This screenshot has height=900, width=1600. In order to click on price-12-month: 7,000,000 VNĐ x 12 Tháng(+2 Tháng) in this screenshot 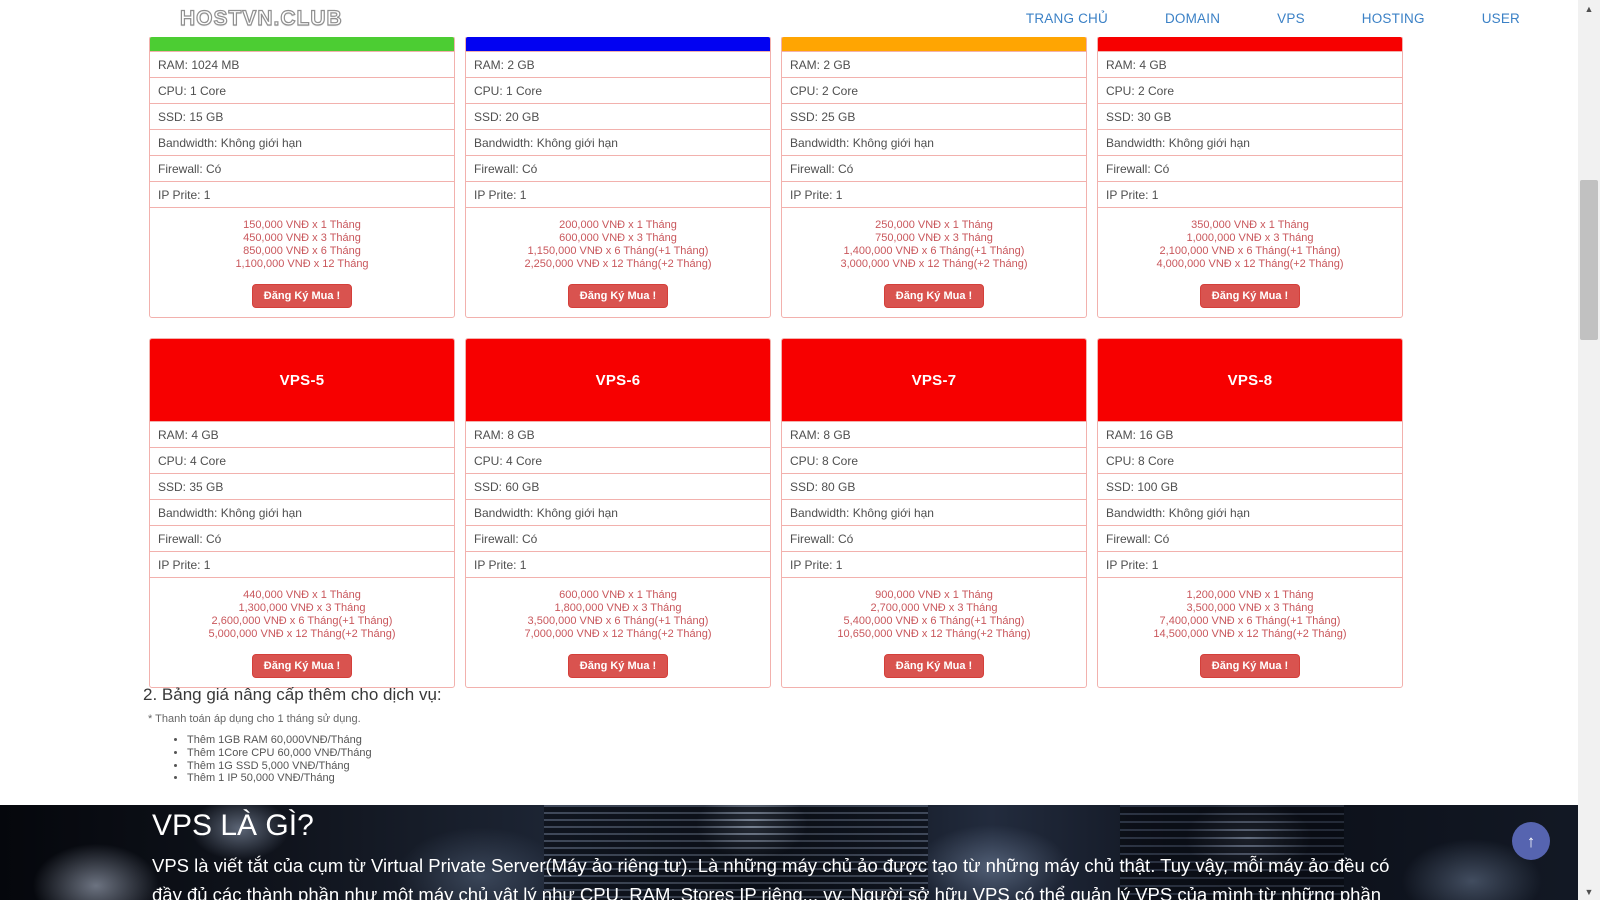, I will do `click(618, 634)`.